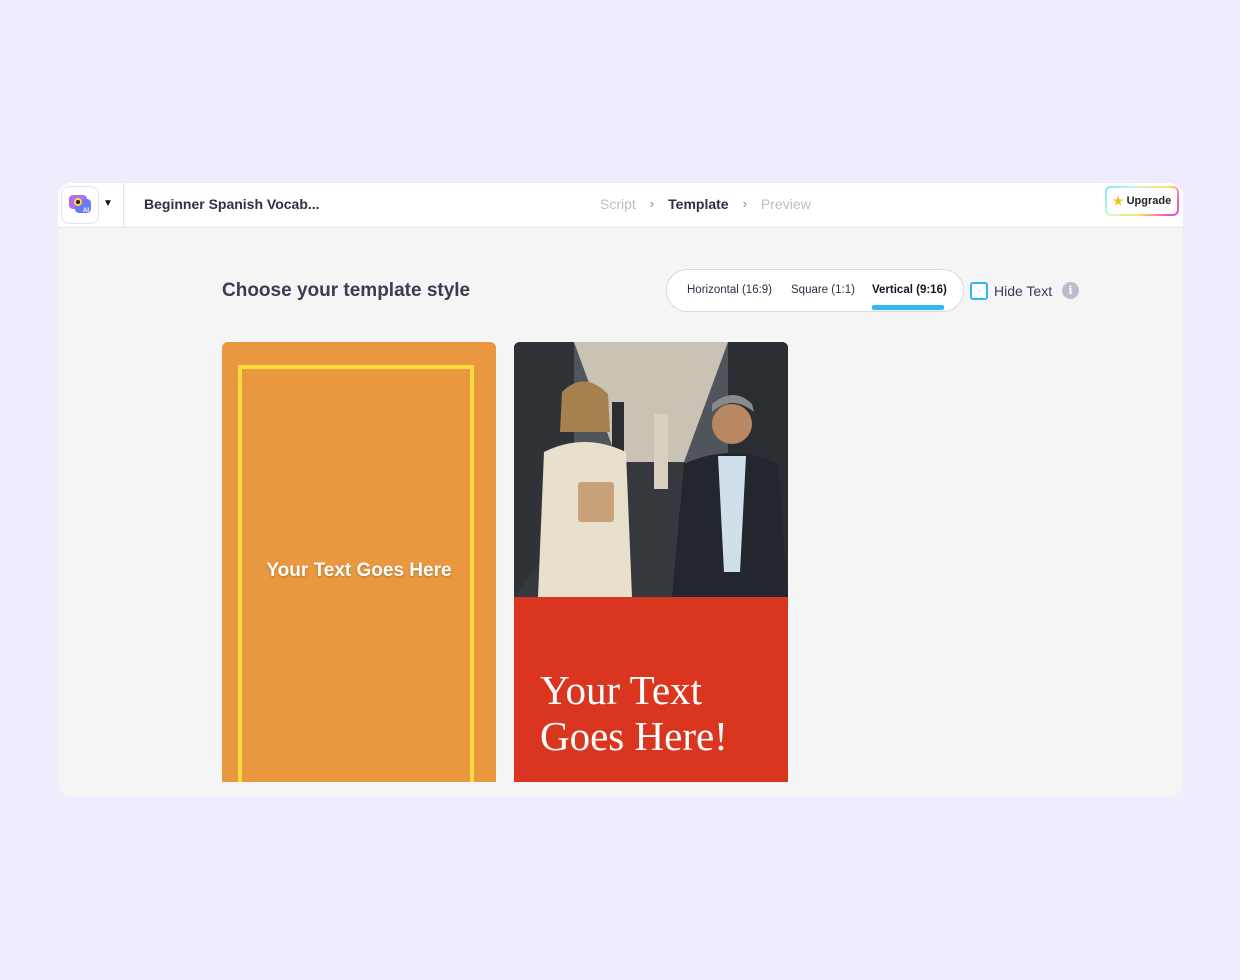 The image size is (1240, 980). What do you see at coordinates (634, 713) in the screenshot?
I see `template-placeholder-text: Your Text Goes Here!` at bounding box center [634, 713].